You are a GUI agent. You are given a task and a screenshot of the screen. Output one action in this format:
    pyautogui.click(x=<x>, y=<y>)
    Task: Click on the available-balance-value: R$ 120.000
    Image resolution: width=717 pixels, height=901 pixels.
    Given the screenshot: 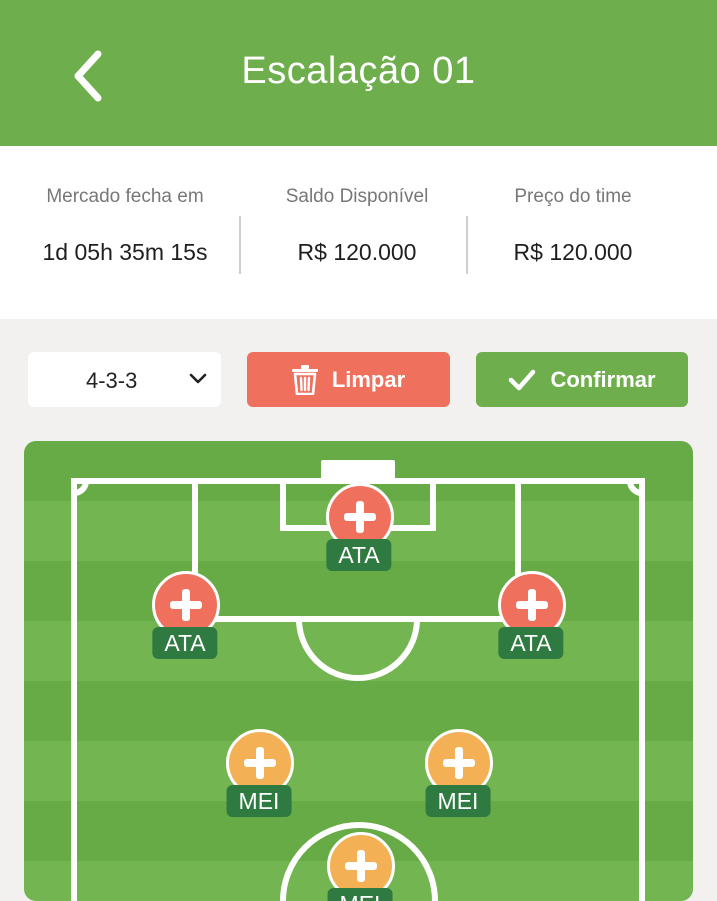 What is the action you would take?
    pyautogui.click(x=357, y=252)
    